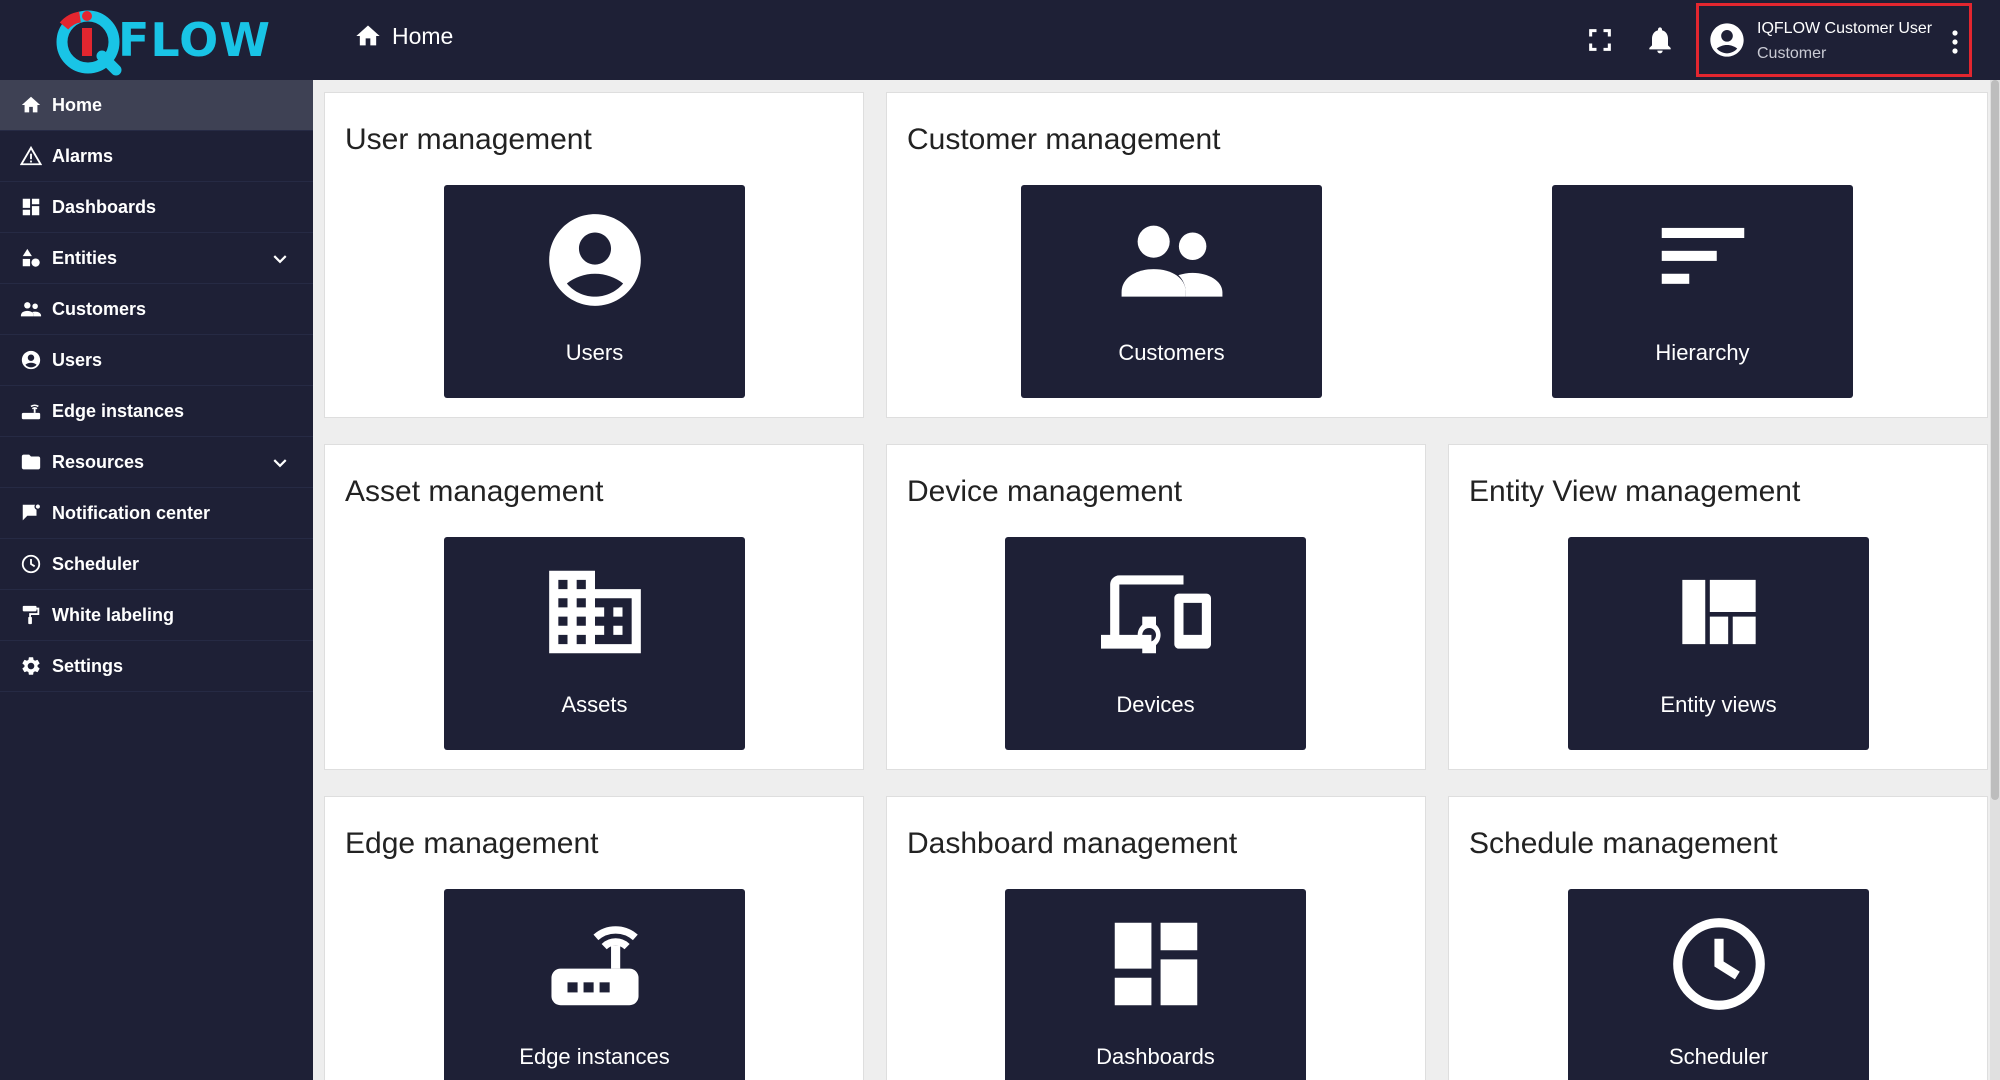 The height and width of the screenshot is (1080, 2000). Describe the element at coordinates (423, 35) in the screenshot. I see `breadcrumb-label: Home` at that location.